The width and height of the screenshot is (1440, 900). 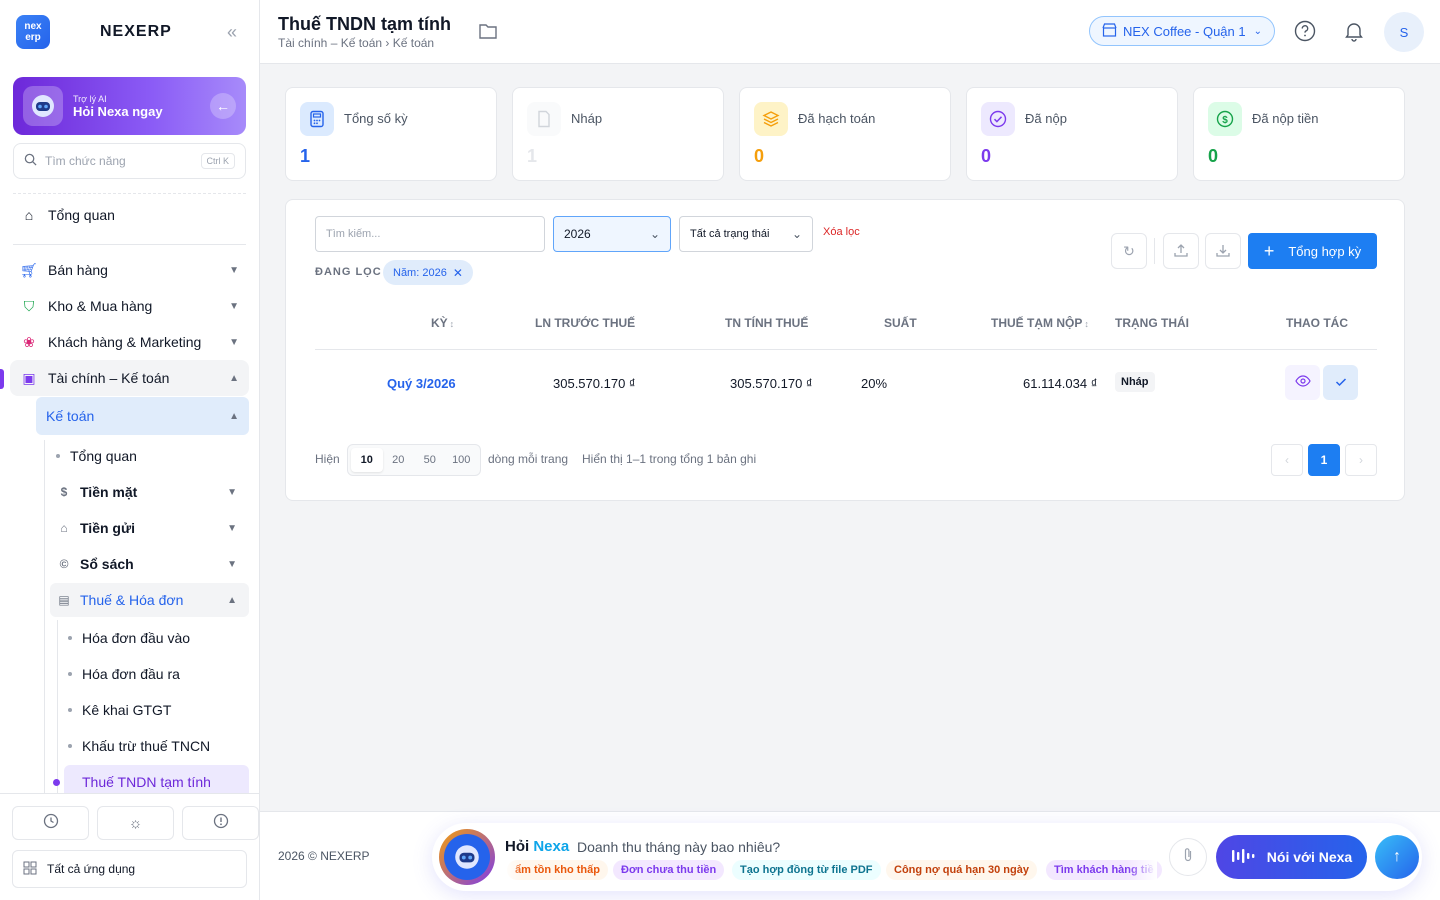 What do you see at coordinates (771, 119) in the screenshot?
I see `layers-icon` at bounding box center [771, 119].